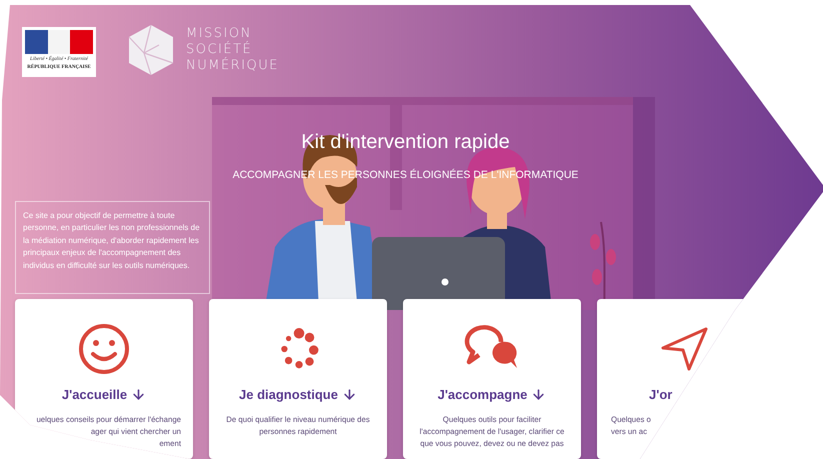  What do you see at coordinates (232, 50) in the screenshot?
I see `mission-logo-text: MISSION SOCIÉTÉ NUMÉRIQUE` at bounding box center [232, 50].